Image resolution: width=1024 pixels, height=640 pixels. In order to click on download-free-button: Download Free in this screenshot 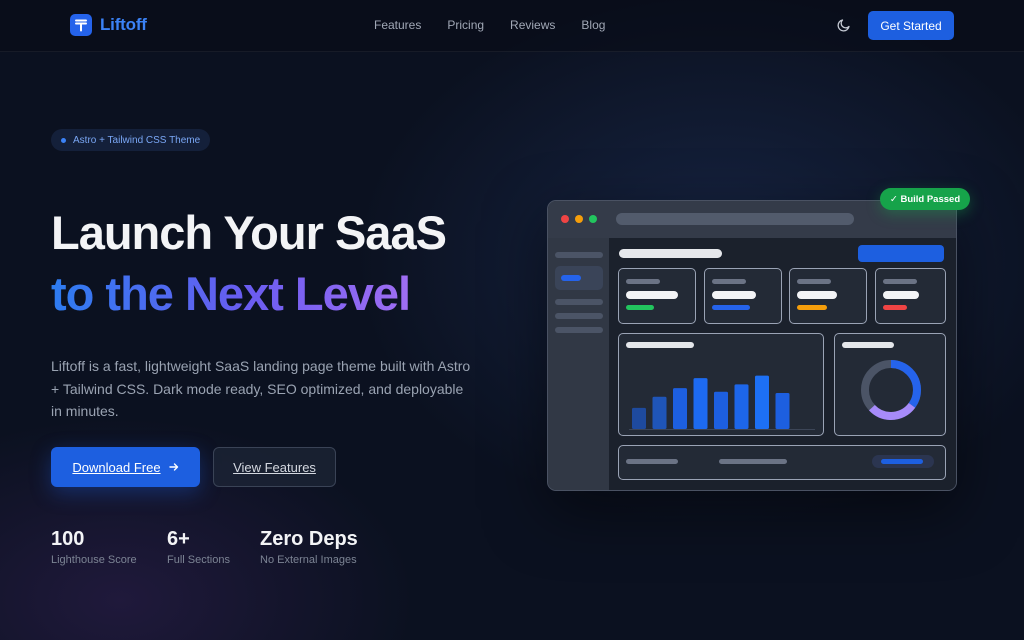, I will do `click(125, 467)`.